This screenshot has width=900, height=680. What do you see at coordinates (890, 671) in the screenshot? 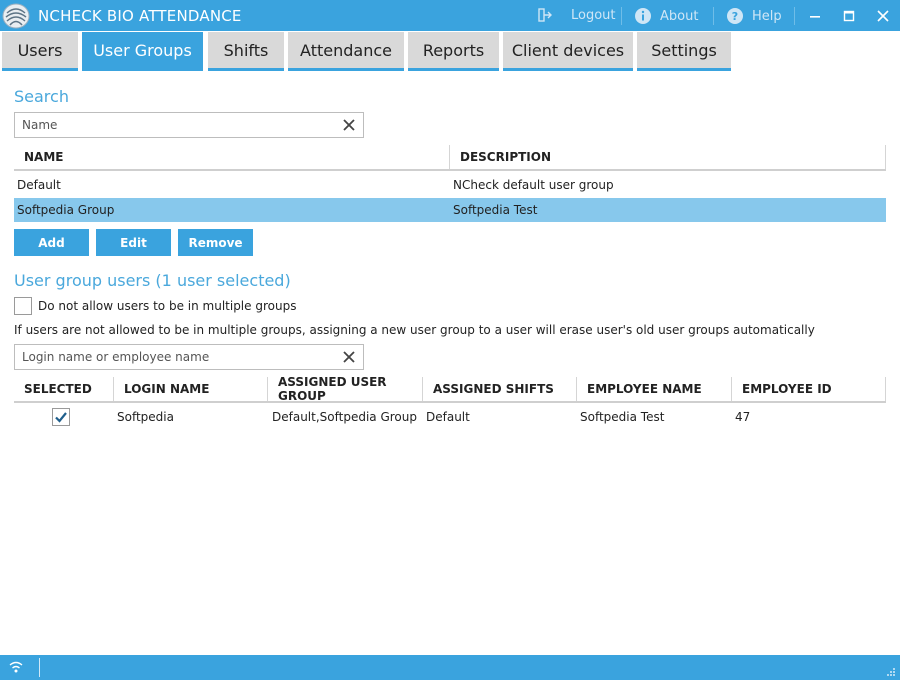
I see `resize-grip-icon` at bounding box center [890, 671].